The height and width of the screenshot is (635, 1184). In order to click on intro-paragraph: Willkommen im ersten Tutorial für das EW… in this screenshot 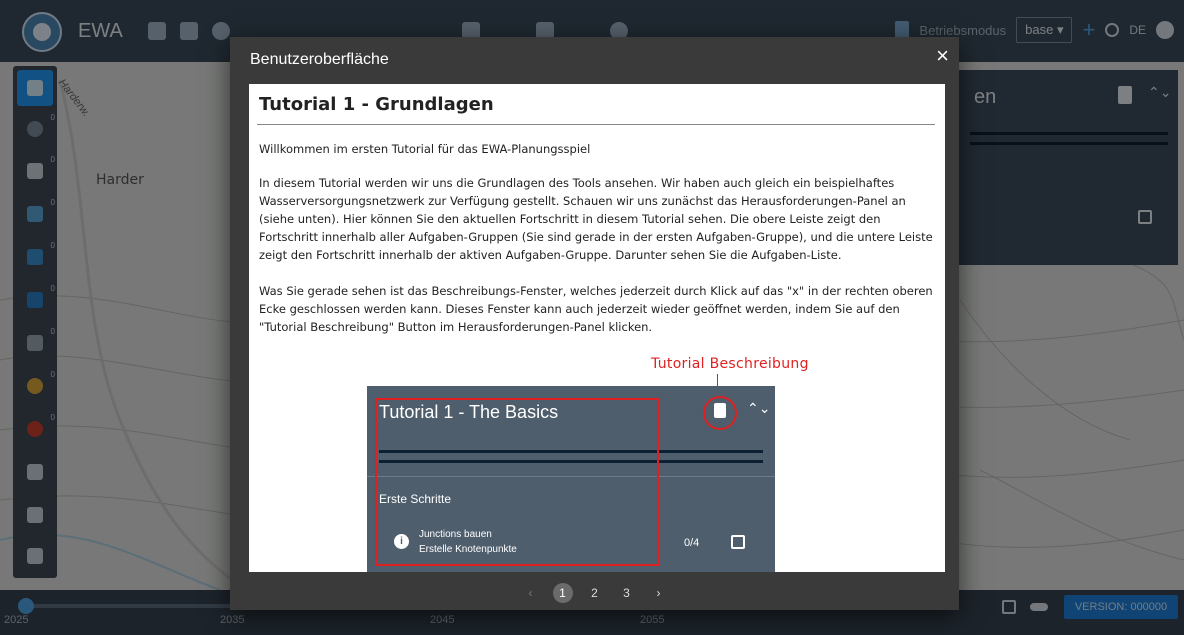, I will do `click(425, 149)`.